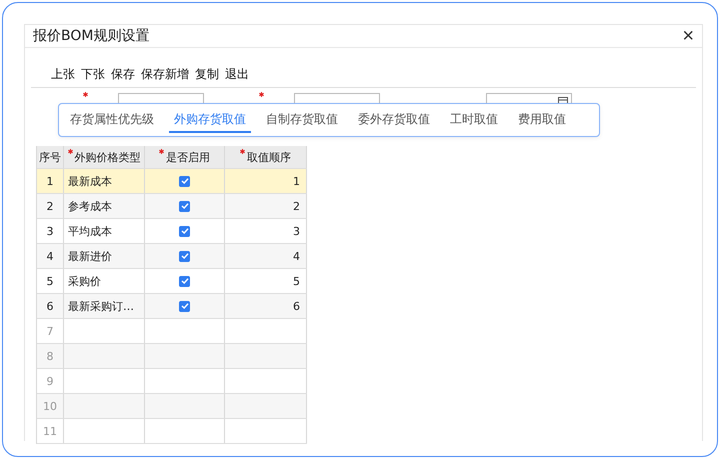  Describe the element at coordinates (63, 74) in the screenshot. I see `toolbar-button: 上张` at that location.